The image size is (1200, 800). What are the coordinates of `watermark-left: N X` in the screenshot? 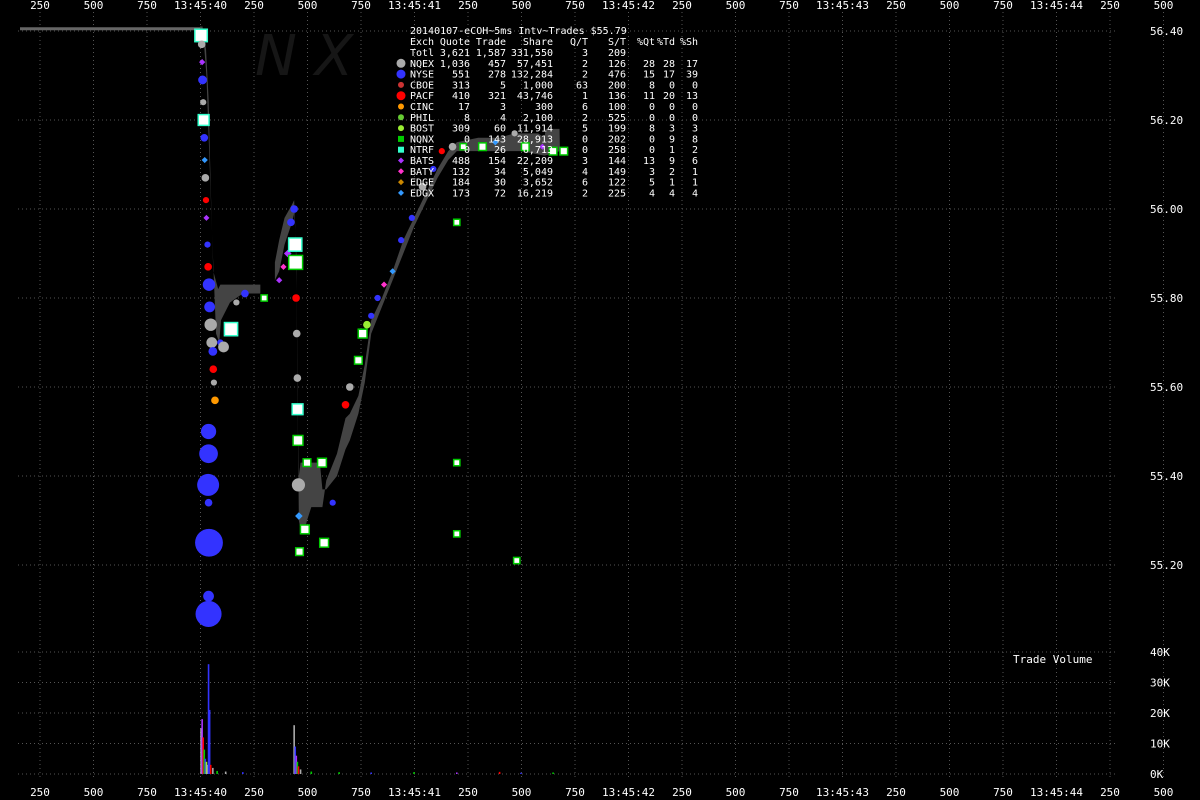 It's located at (305, 56).